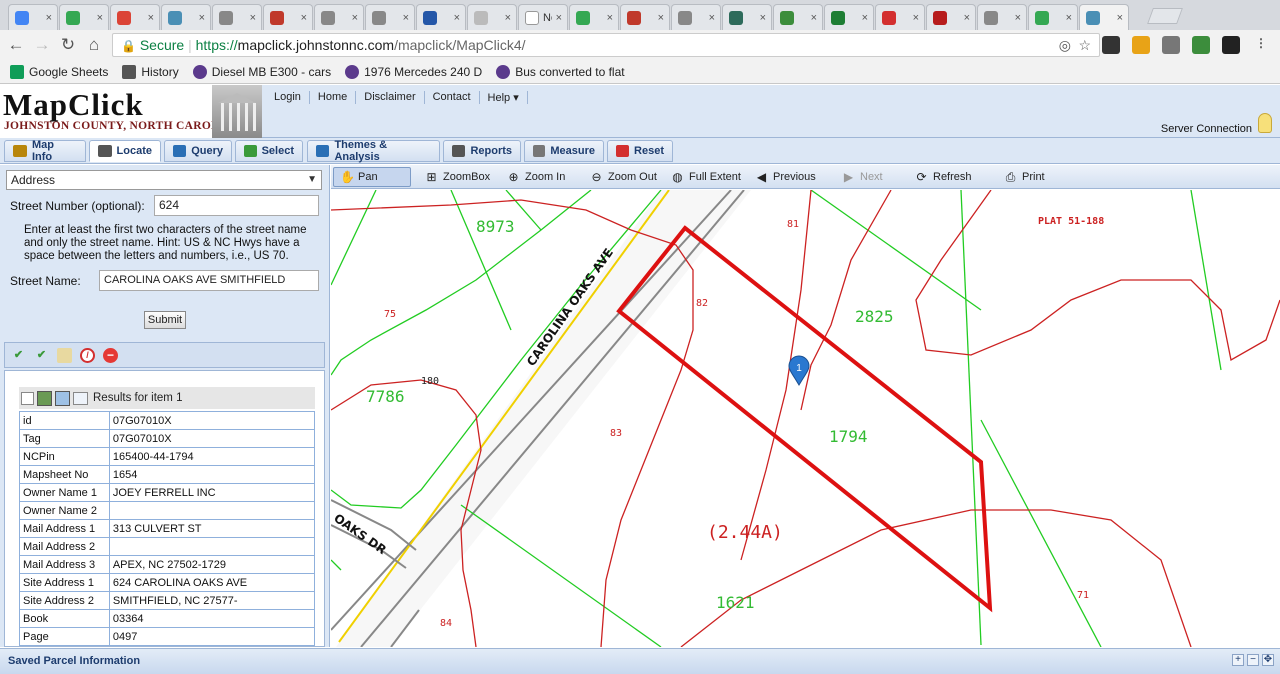 This screenshot has height=674, width=1280. Describe the element at coordinates (42, 45) in the screenshot. I see `forward-icon: →` at that location.